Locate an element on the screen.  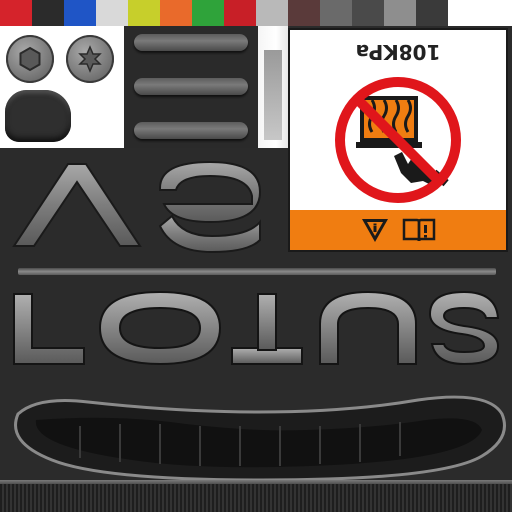
no-hand-icon is located at coordinates (398, 140).